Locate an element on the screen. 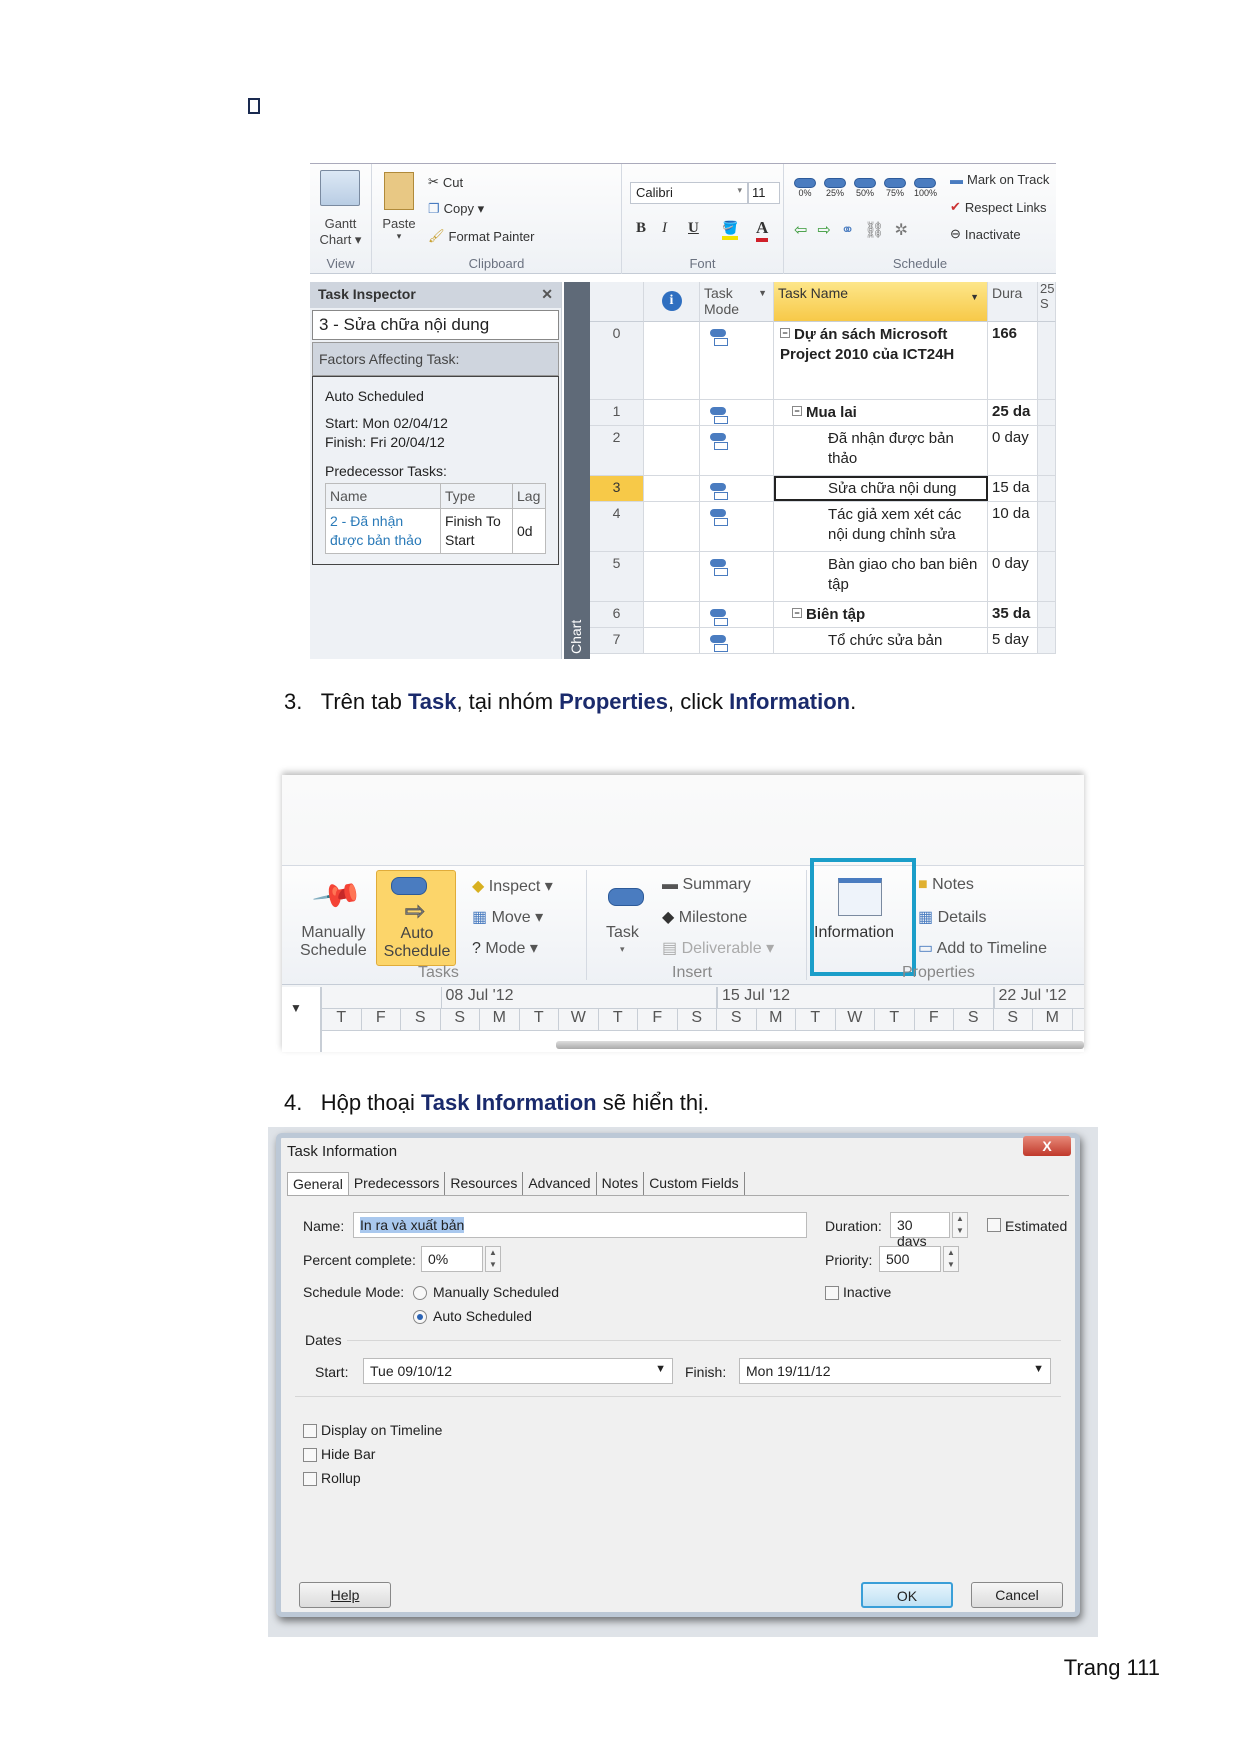  task-row: 2 Đã nhận được bản thảo 0 day is located at coordinates (823, 451).